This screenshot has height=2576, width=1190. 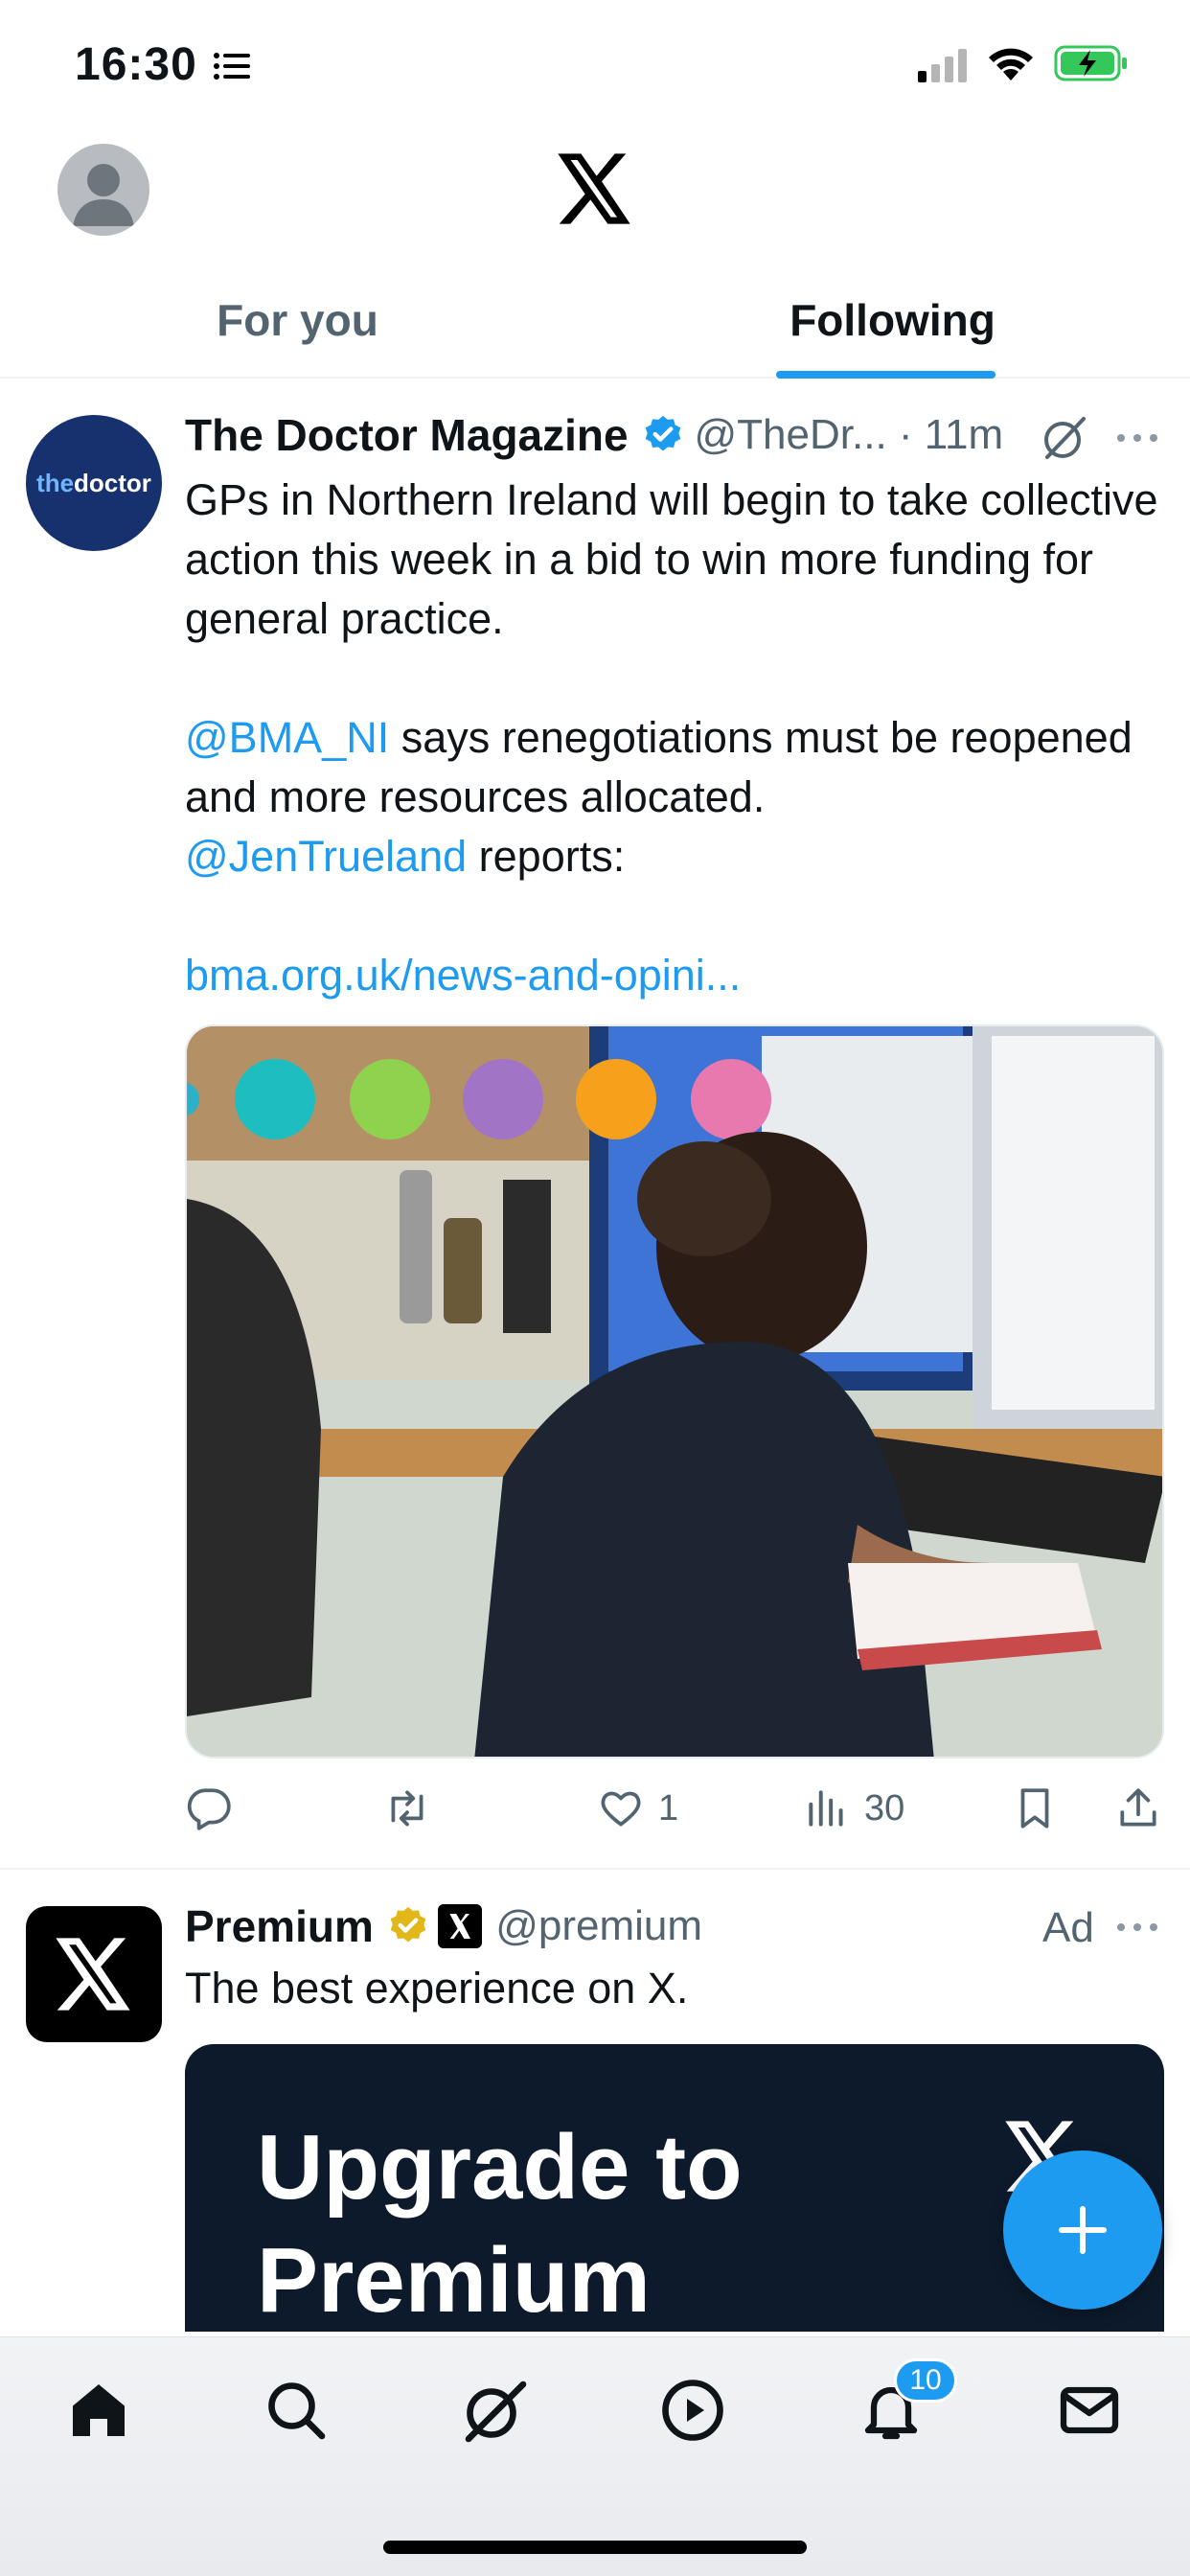 I want to click on bookmark-icon, so click(x=1035, y=1808).